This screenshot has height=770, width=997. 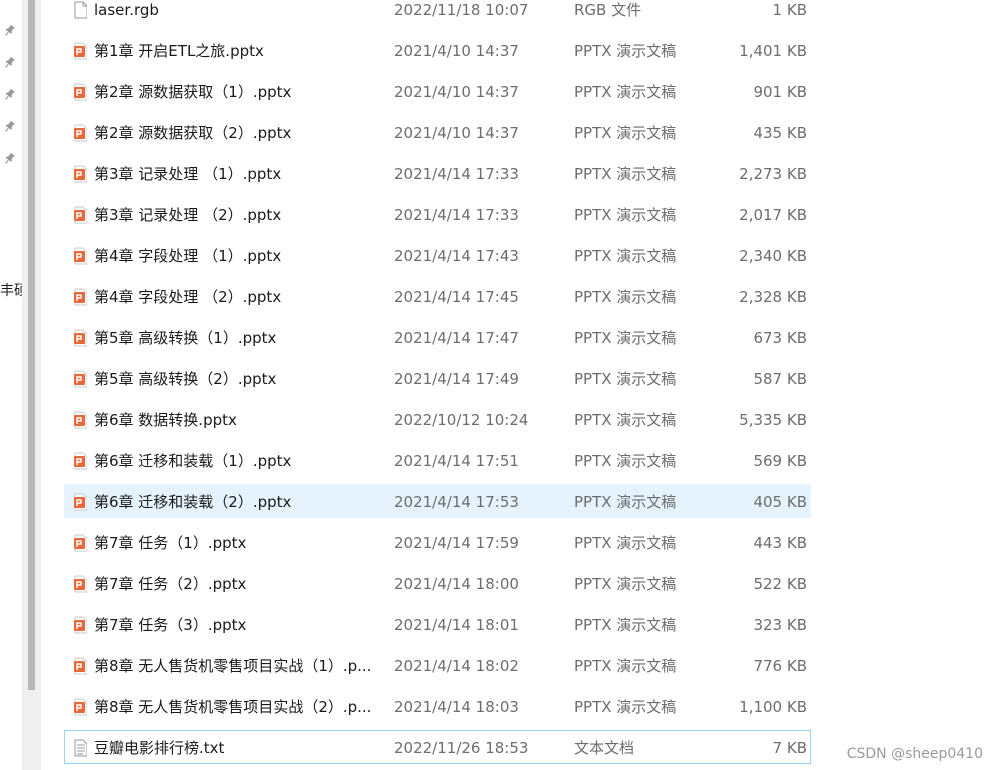 I want to click on file-size: 673 KB, so click(x=780, y=338).